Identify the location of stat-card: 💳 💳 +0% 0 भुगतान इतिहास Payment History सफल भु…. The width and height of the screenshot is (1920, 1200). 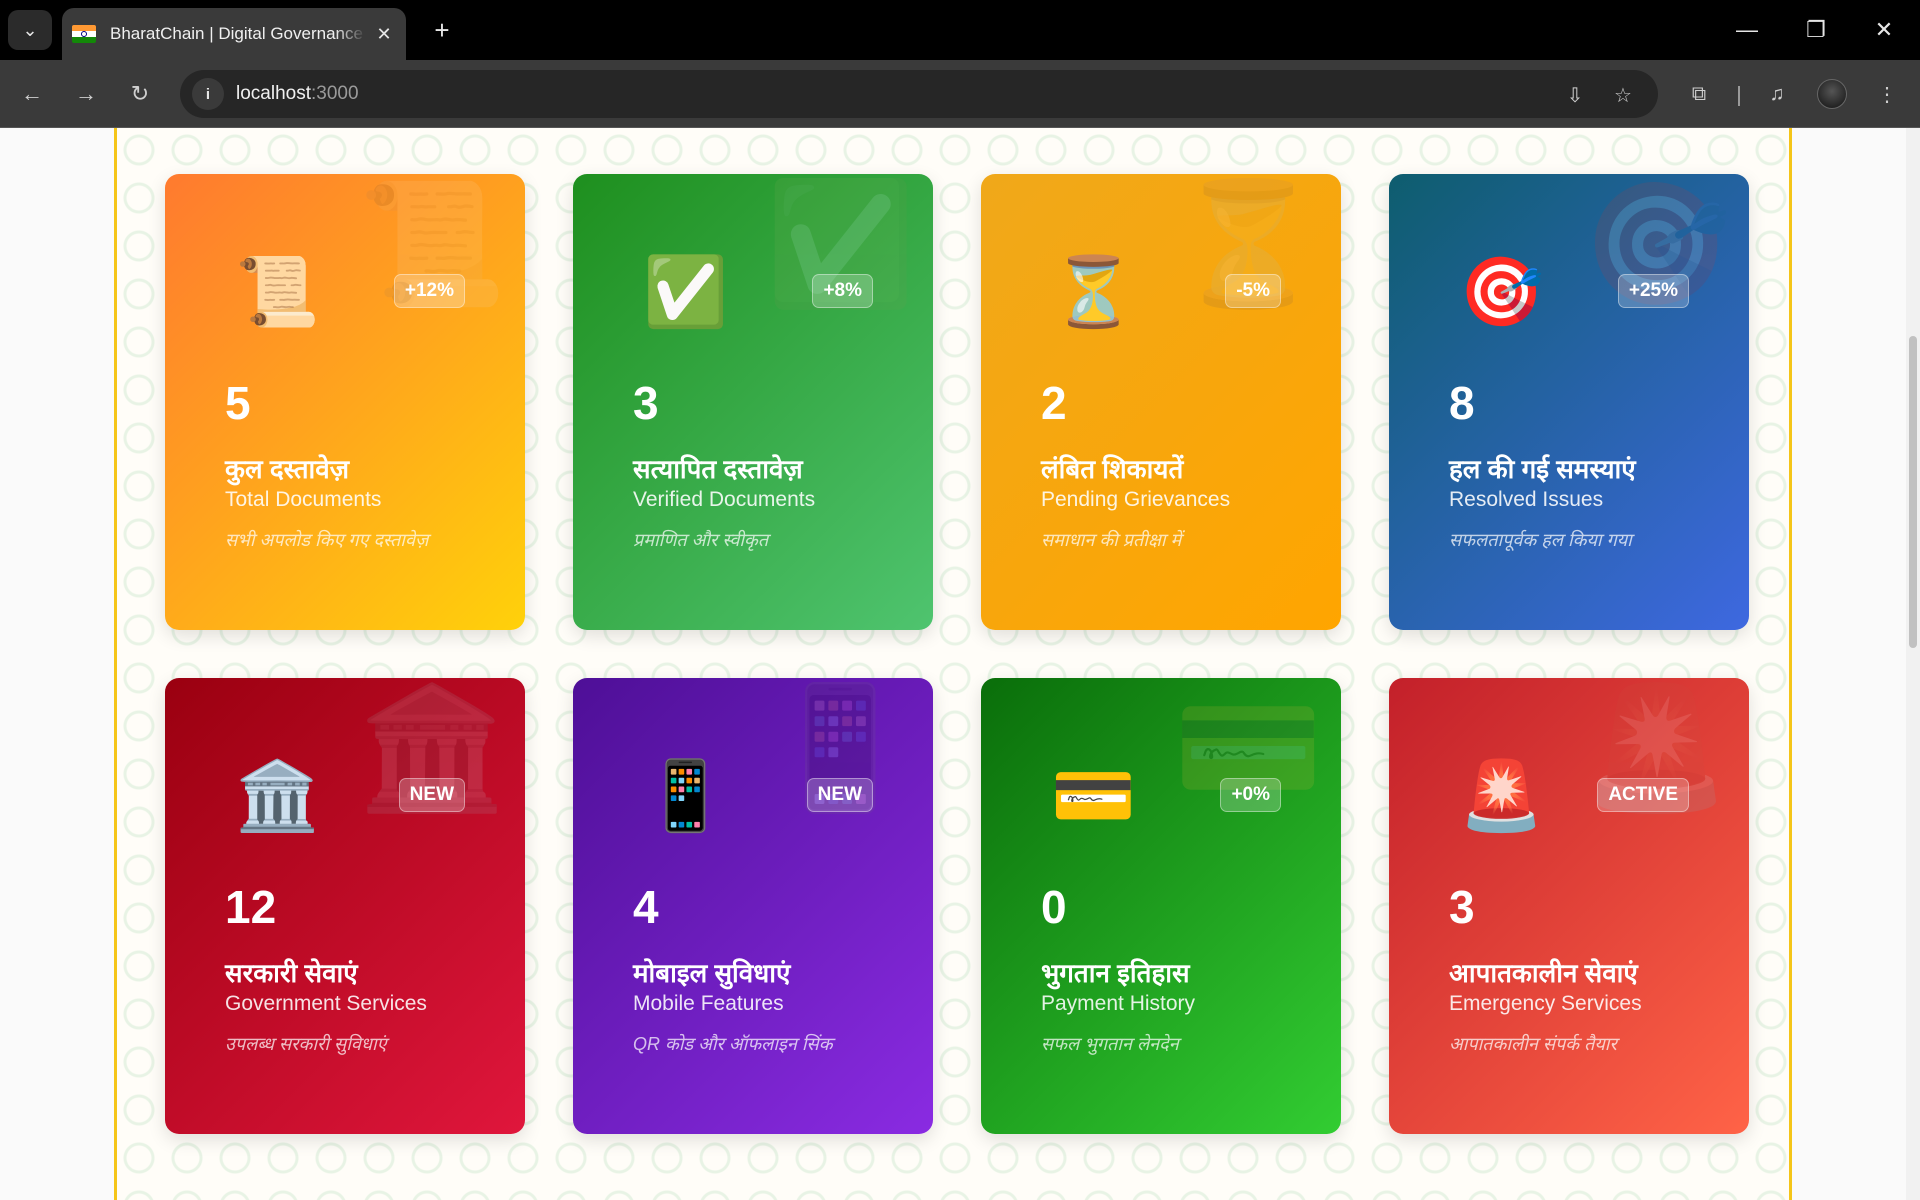
(1161, 906).